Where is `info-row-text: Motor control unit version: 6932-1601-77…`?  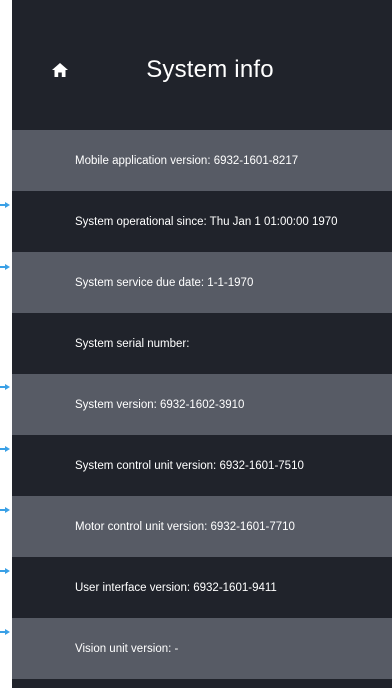 info-row-text: Motor control unit version: 6932-1601-77… is located at coordinates (185, 526).